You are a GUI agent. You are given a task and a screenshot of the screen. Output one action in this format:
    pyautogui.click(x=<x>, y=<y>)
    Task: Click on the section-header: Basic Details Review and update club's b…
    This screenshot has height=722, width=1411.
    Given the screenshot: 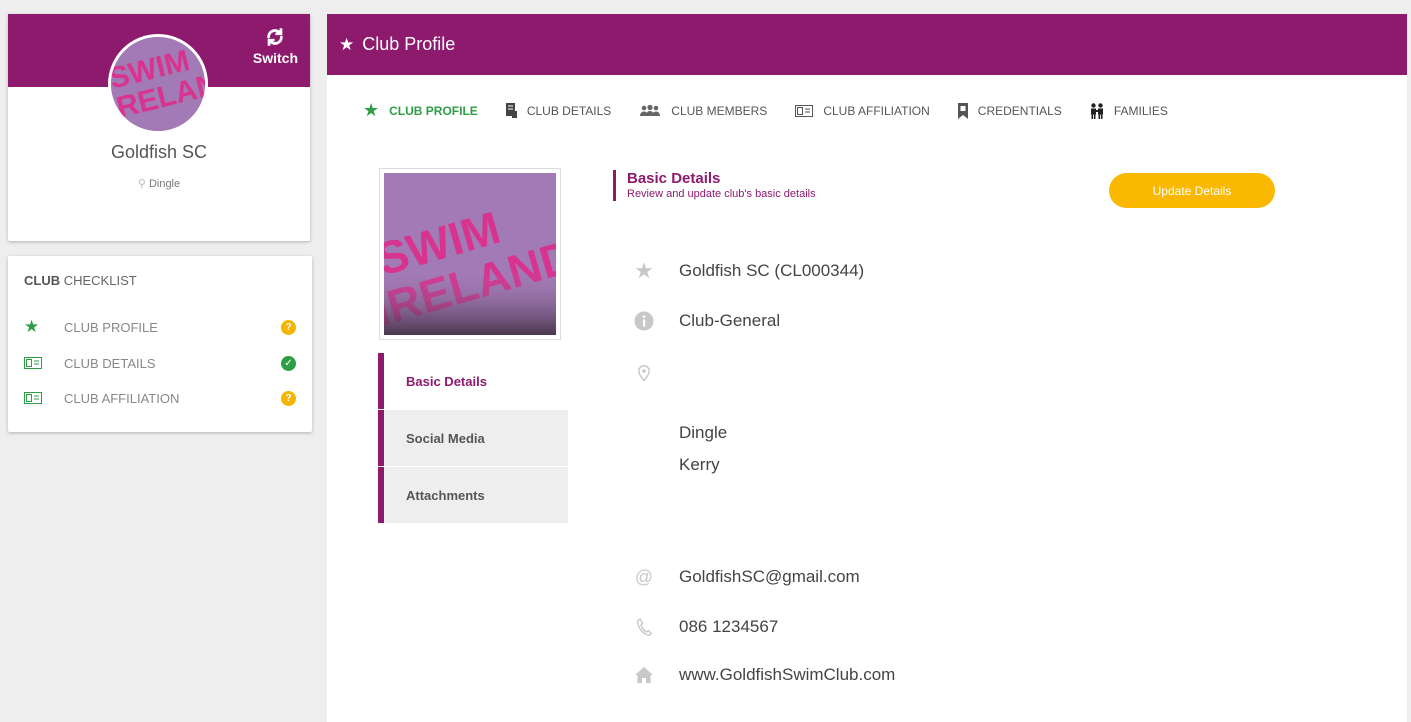 What is the action you would take?
    pyautogui.click(x=714, y=185)
    